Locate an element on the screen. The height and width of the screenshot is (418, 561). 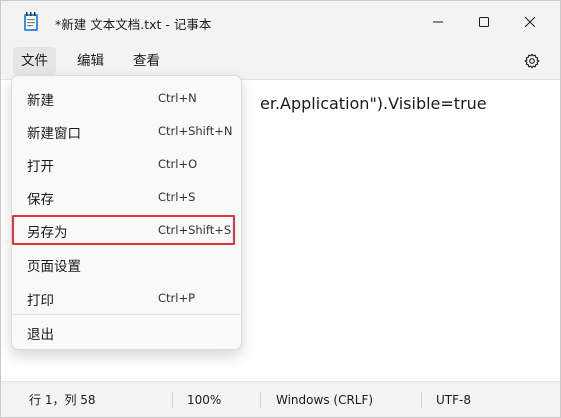
menu-item-shortcut: Ctrl+N is located at coordinates (177, 98).